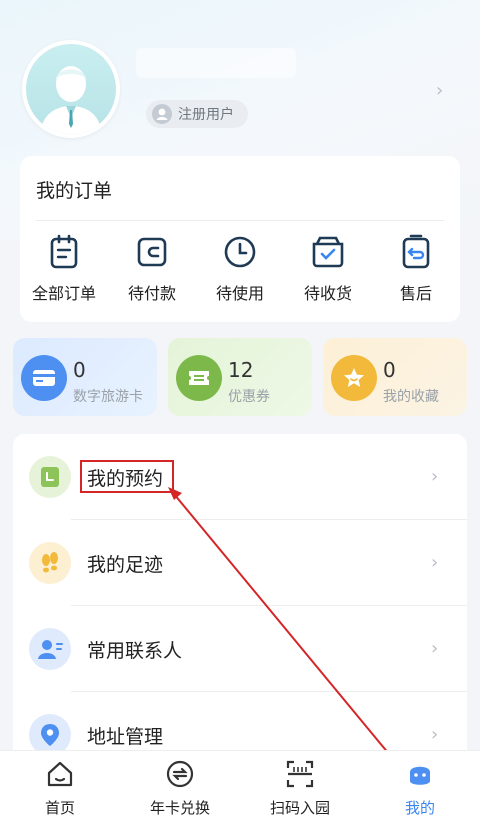  Describe the element at coordinates (328, 252) in the screenshot. I see `box-check-icon` at that location.